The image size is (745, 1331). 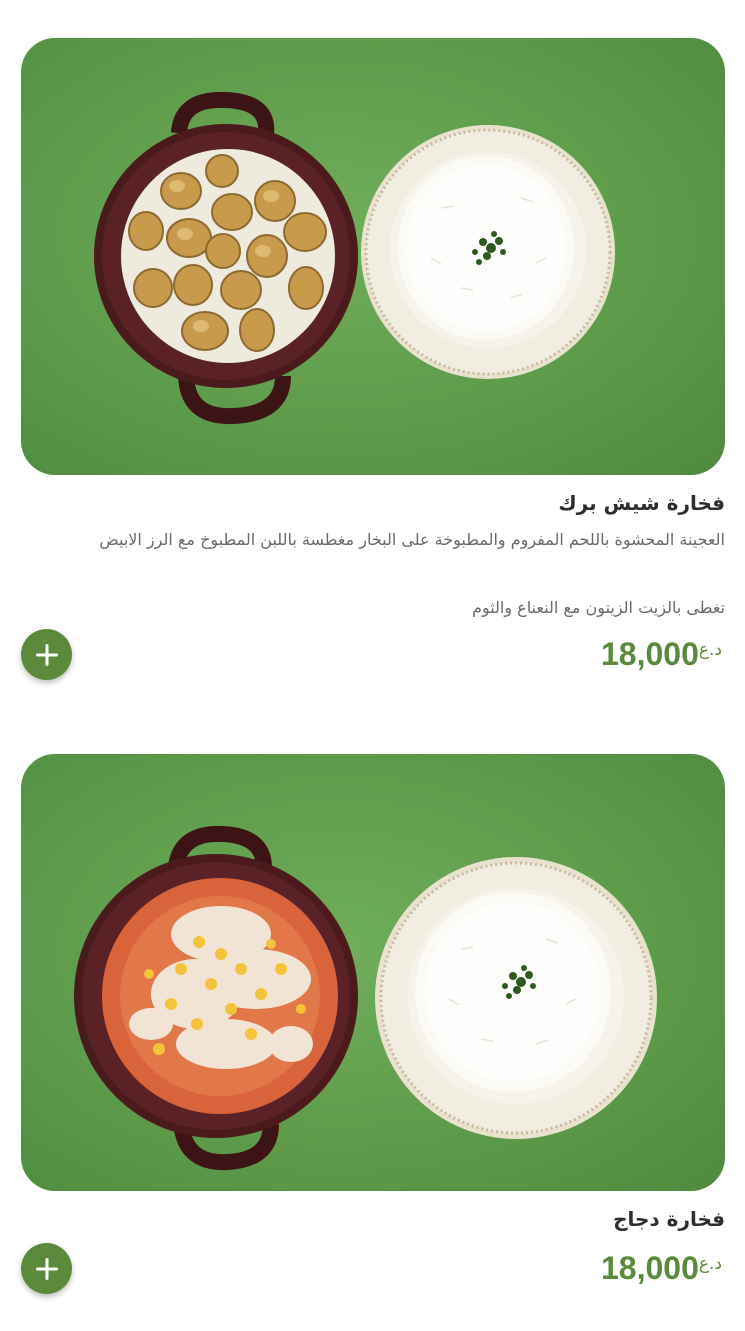 I want to click on item-title: فخارة دجاج, so click(x=669, y=1219).